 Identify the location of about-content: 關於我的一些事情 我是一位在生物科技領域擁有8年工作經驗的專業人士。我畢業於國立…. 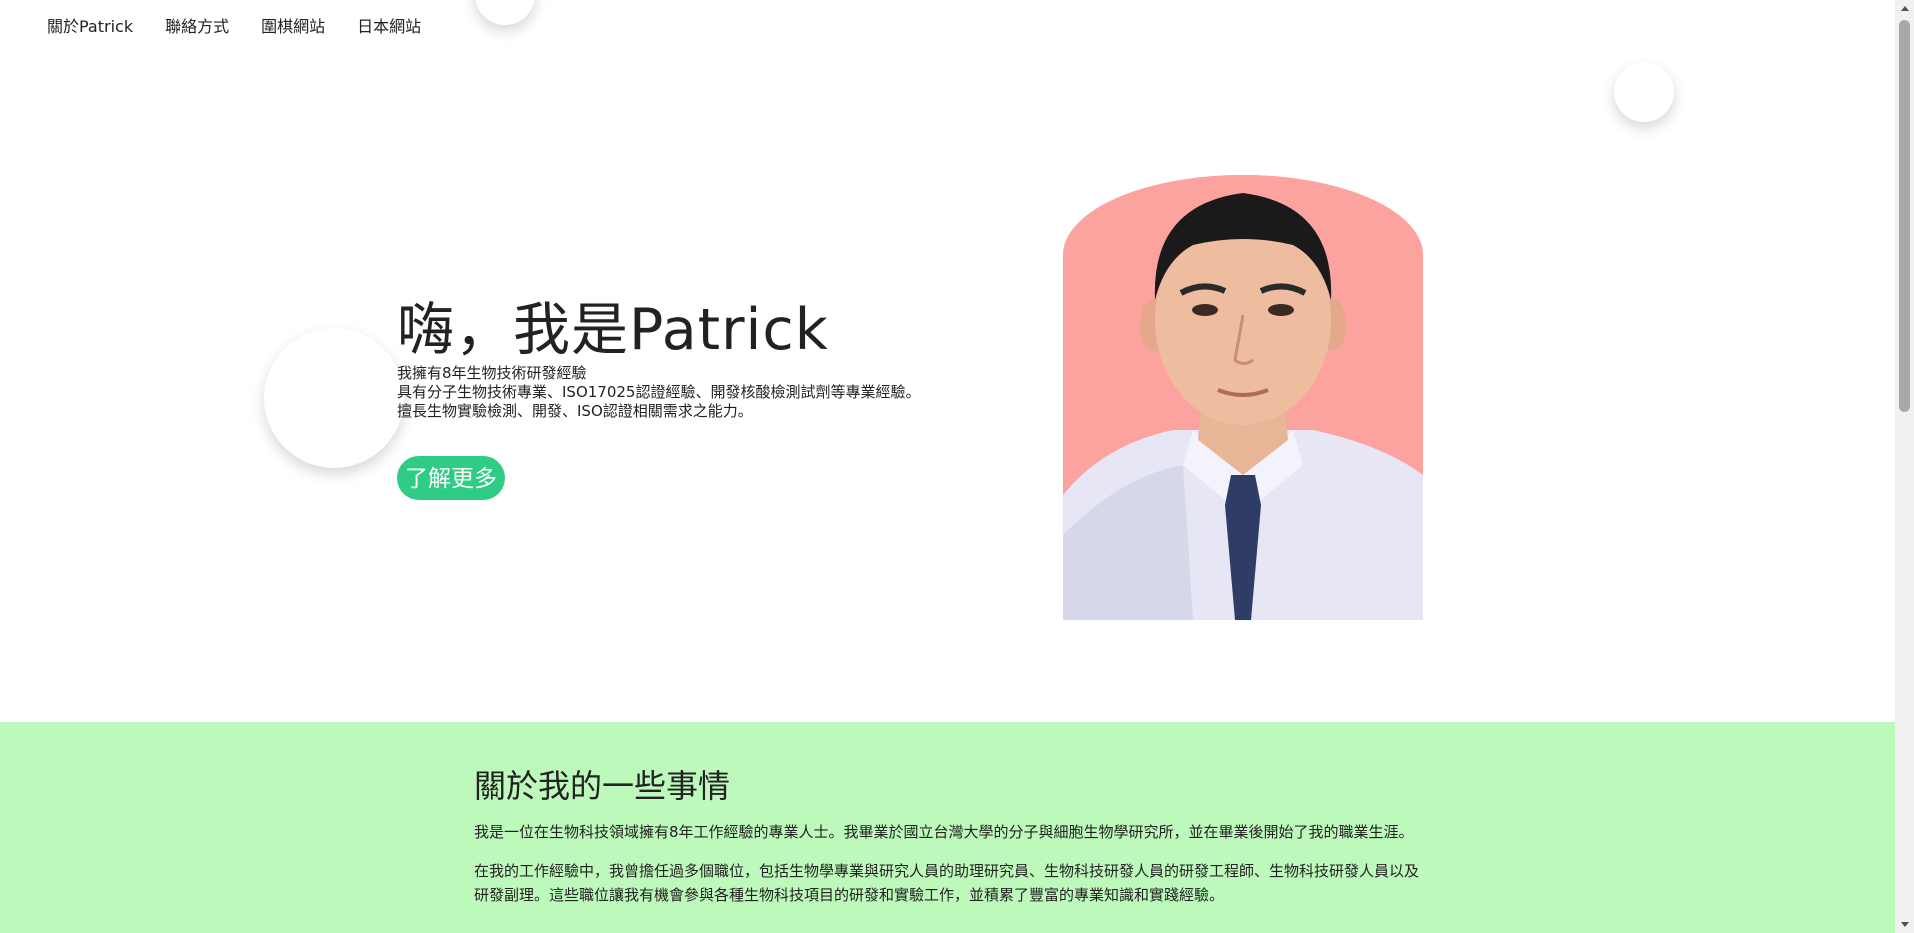
(949, 836).